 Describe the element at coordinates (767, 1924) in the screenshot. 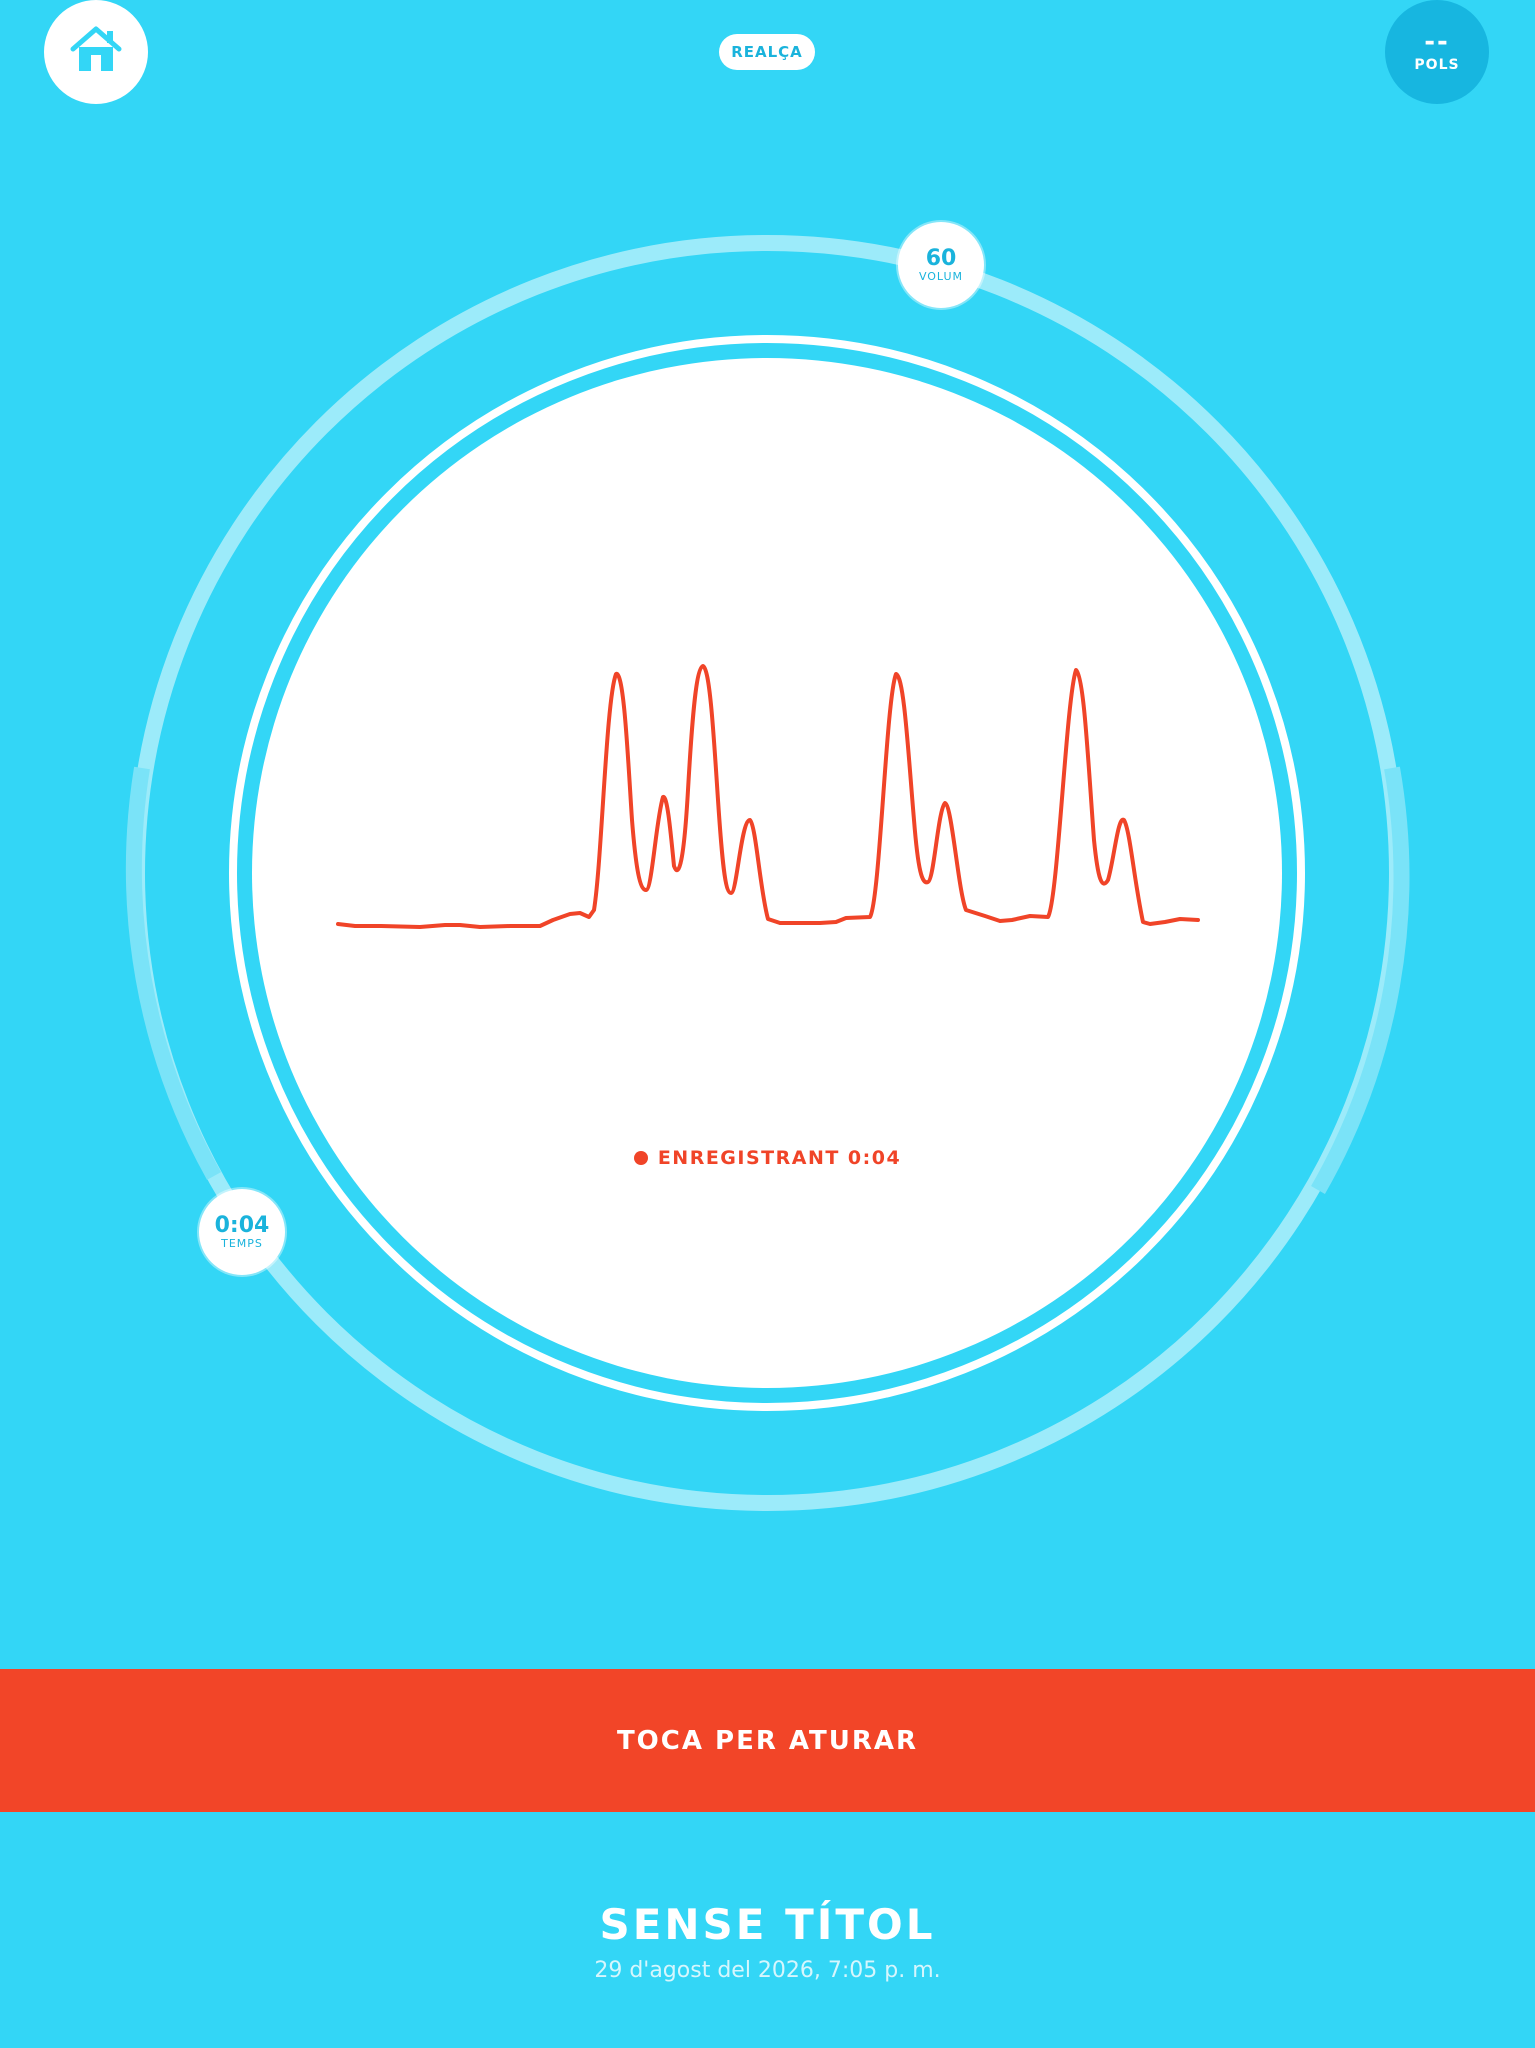

I see `recording-title: SENSE TÍTOL` at that location.